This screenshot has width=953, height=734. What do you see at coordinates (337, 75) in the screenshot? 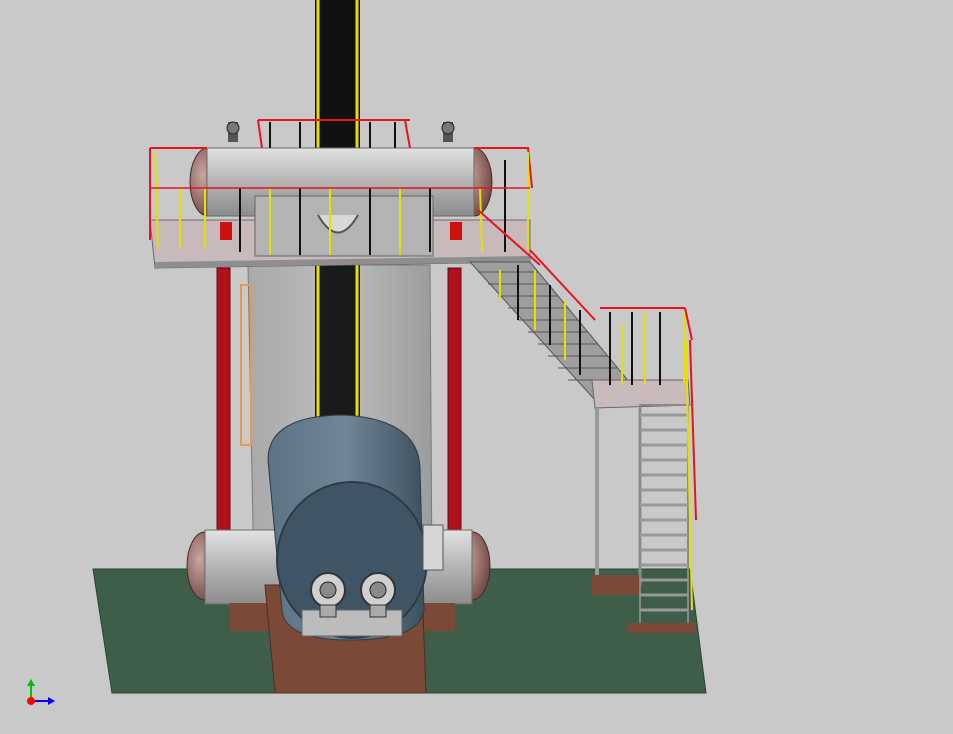
I see `chimney` at bounding box center [337, 75].